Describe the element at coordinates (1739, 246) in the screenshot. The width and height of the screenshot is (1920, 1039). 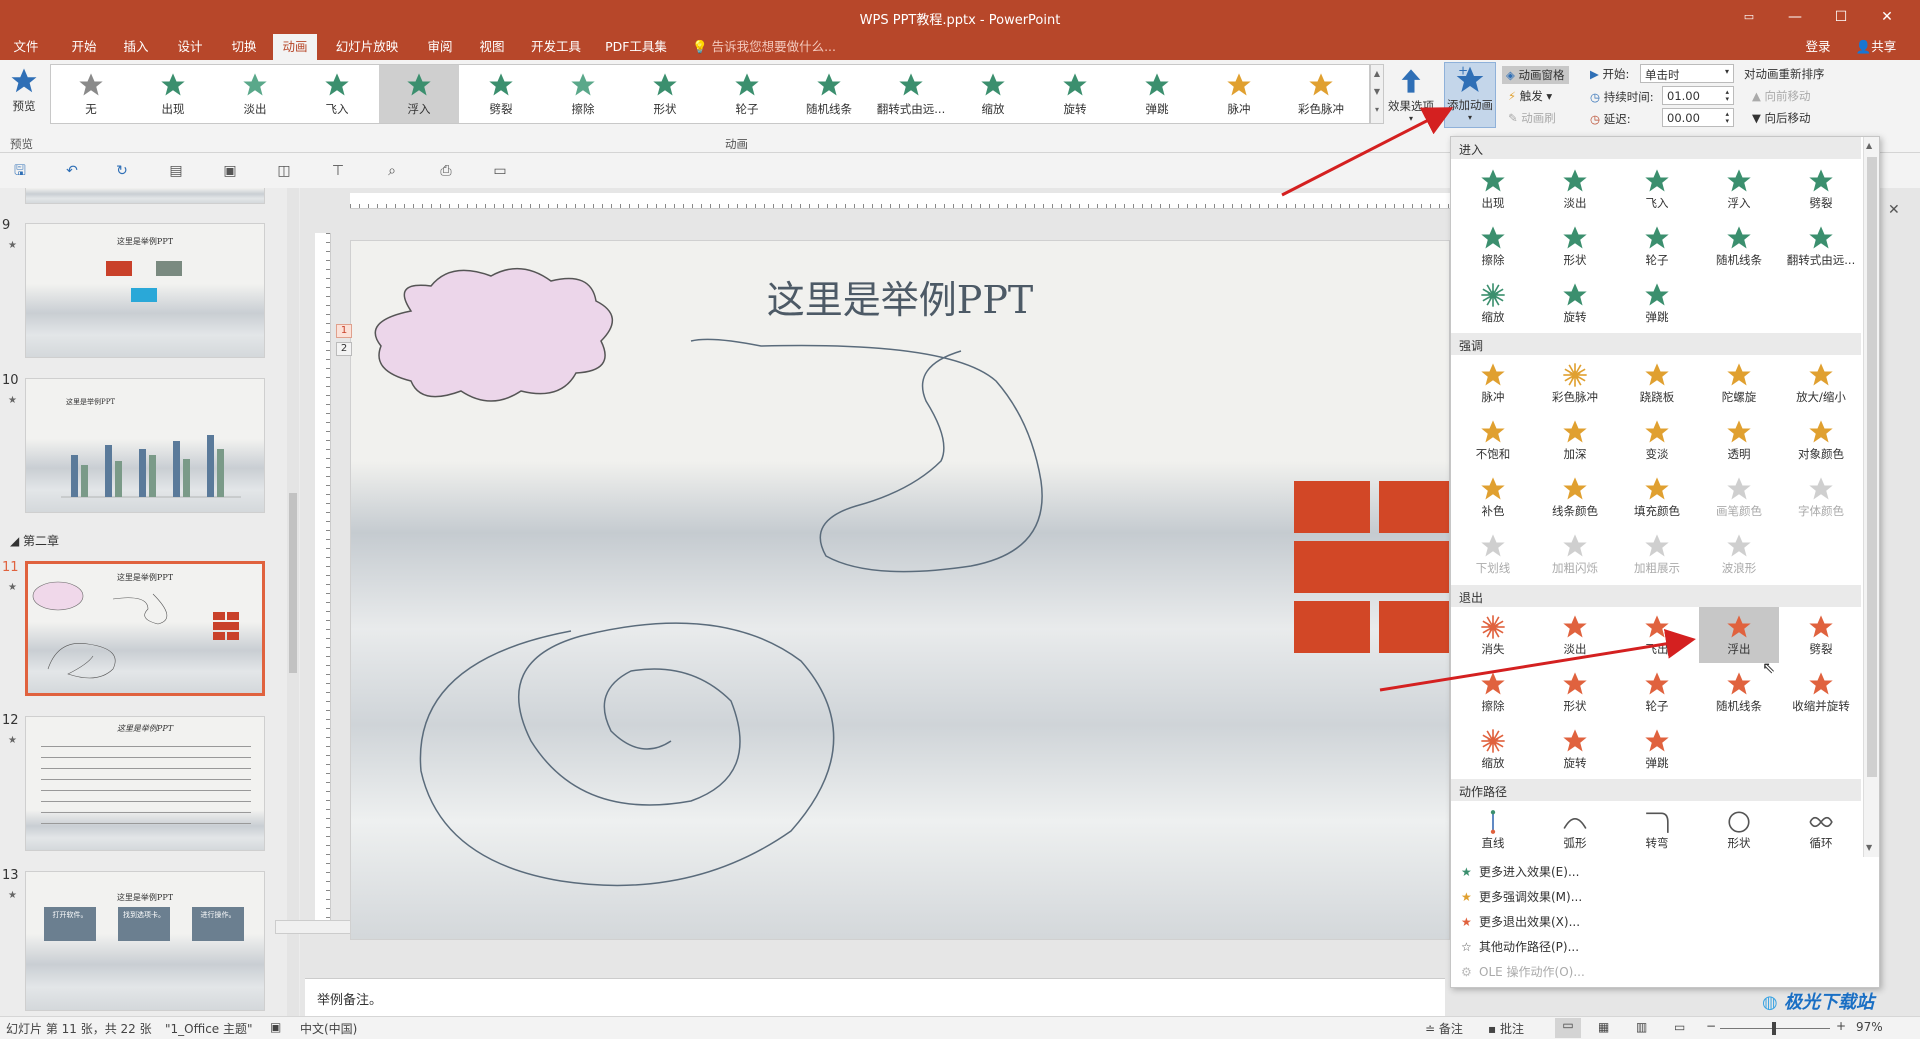
I see `entrance-effect-8: 随机线条` at that location.